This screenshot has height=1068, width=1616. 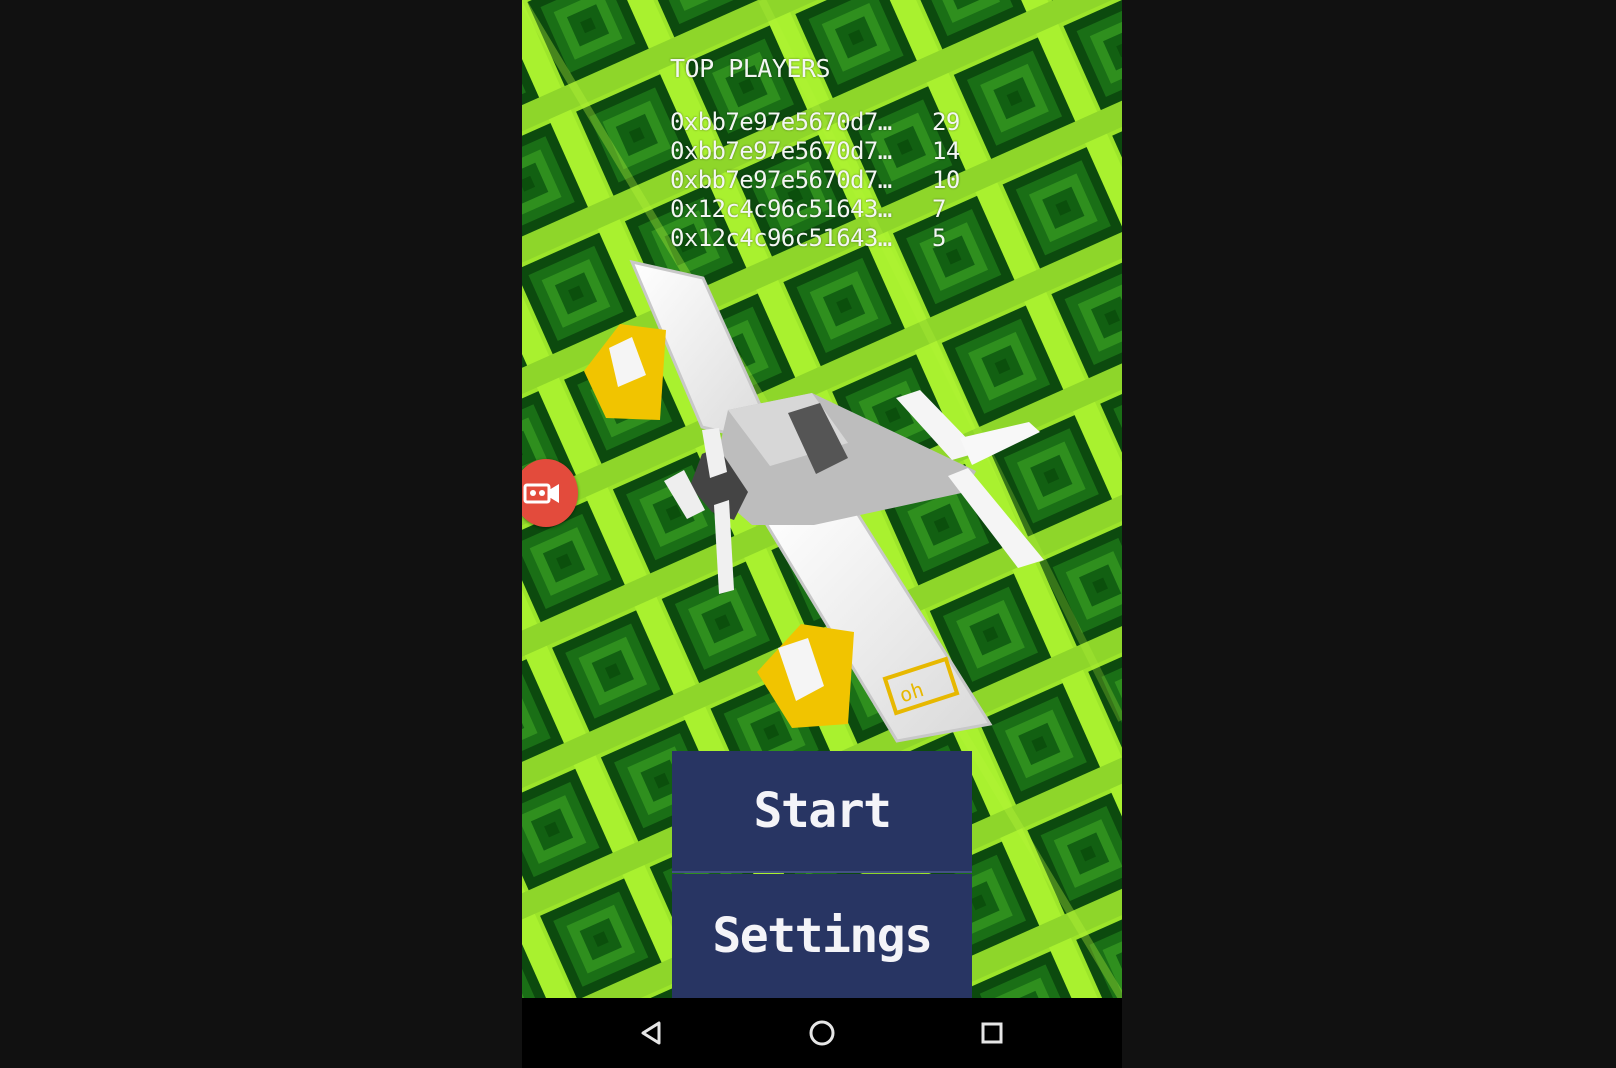 I want to click on start-button: Start, so click(x=822, y=812).